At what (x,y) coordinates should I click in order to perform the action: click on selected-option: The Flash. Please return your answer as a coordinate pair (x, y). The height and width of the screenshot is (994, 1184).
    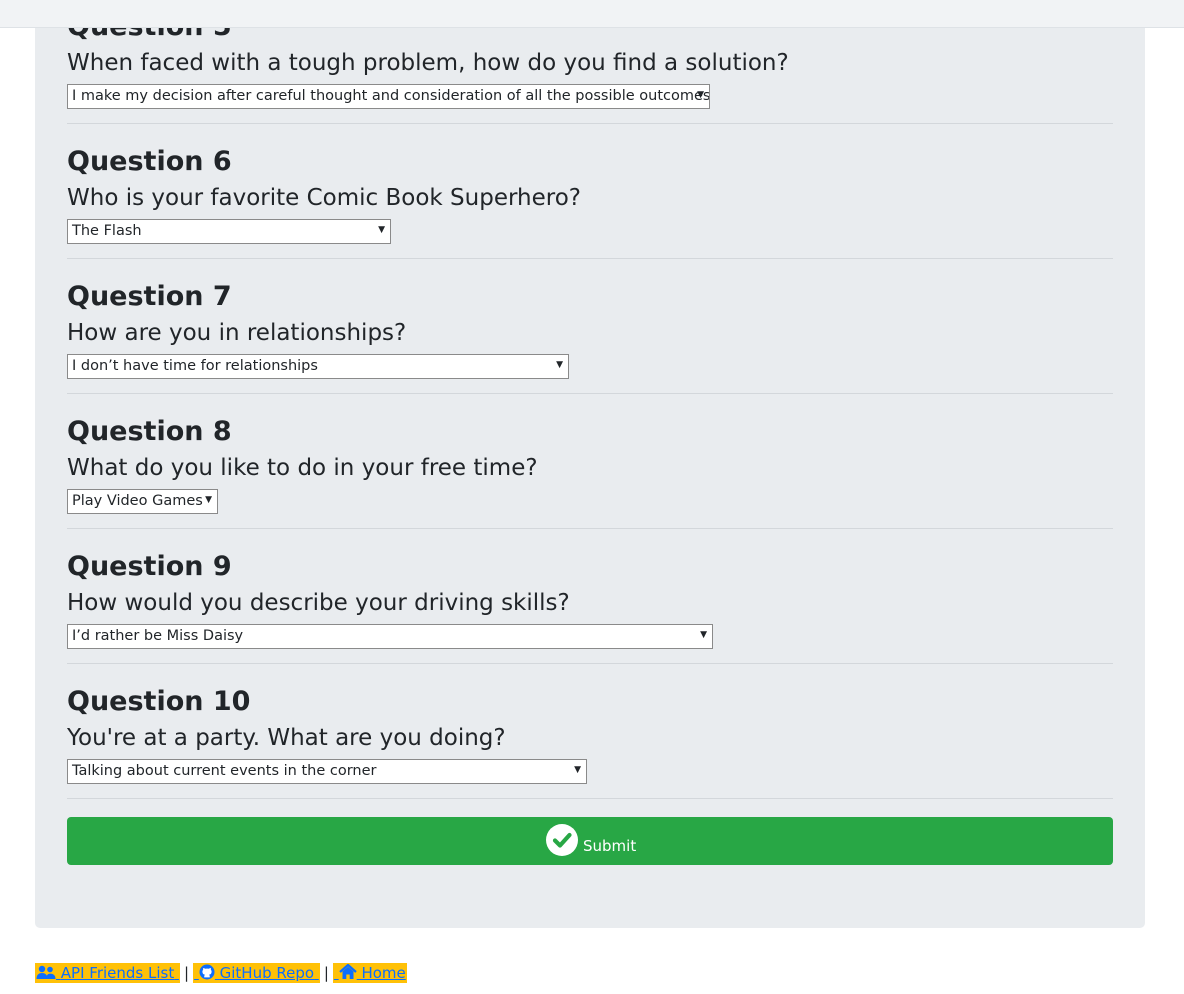
    Looking at the image, I should click on (107, 231).